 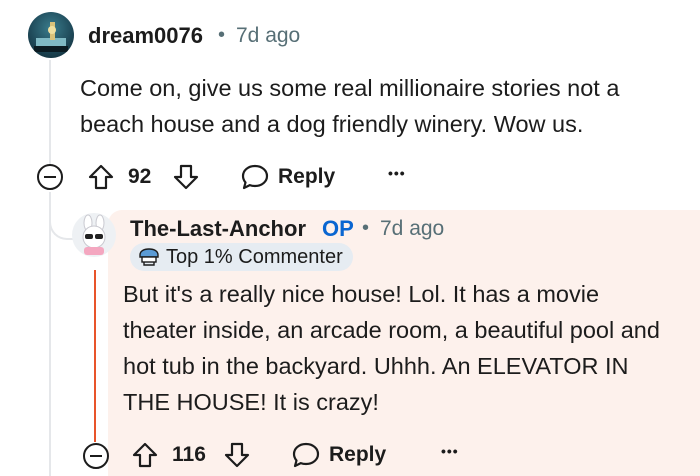 What do you see at coordinates (50, 334) in the screenshot?
I see `thread-line-parent-lower` at bounding box center [50, 334].